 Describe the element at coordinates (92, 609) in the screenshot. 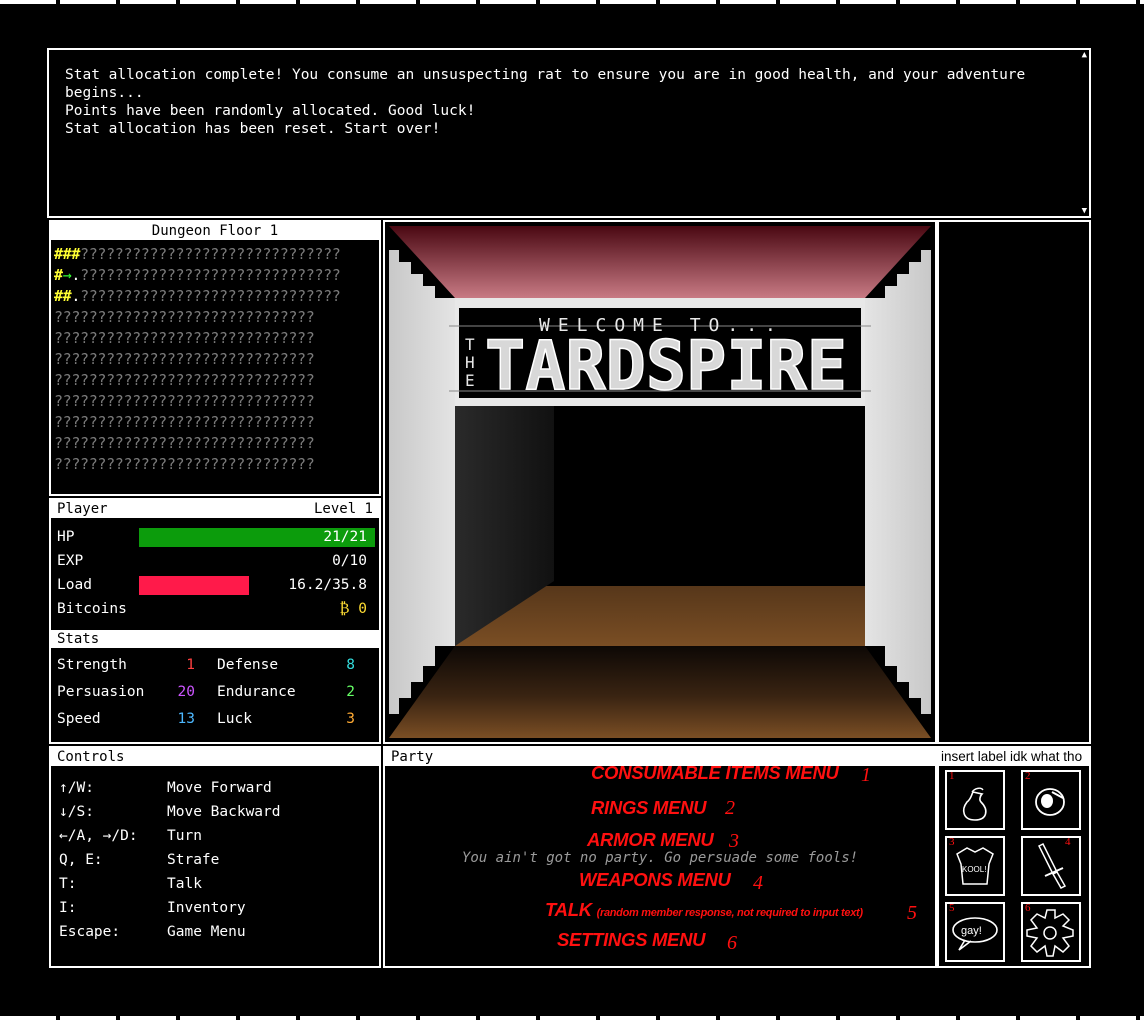

I see `bitcoins-label: Bitcoins` at that location.